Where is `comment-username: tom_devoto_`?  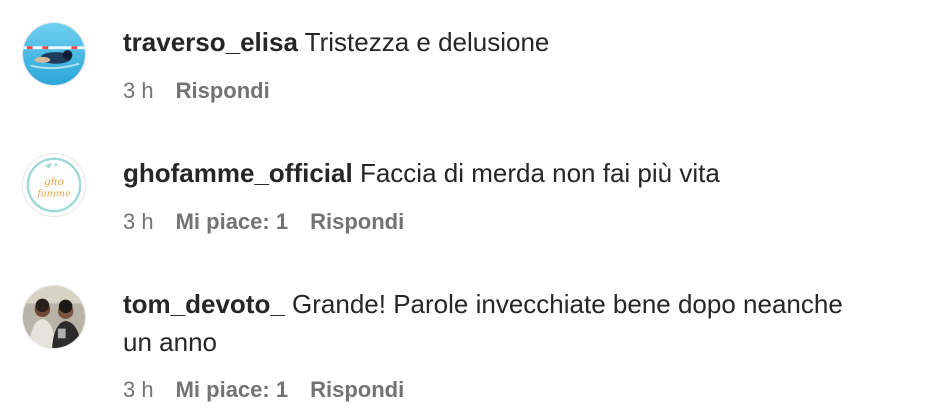
comment-username: tom_devoto_ is located at coordinates (204, 304).